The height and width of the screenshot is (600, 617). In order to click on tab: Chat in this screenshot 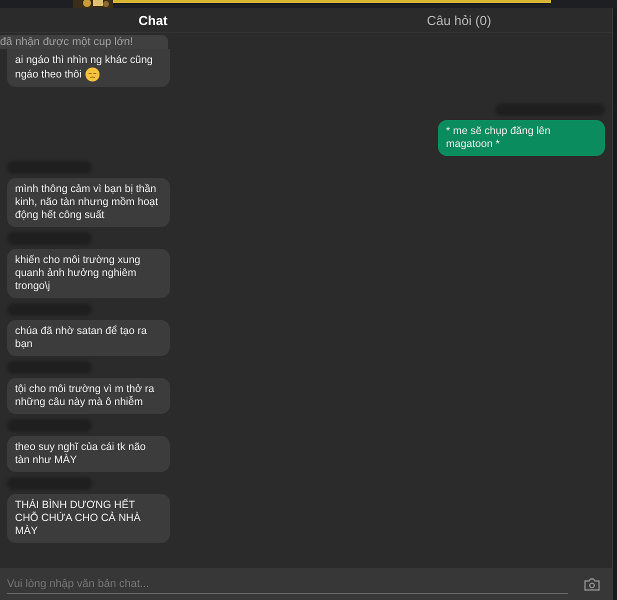, I will do `click(153, 20)`.